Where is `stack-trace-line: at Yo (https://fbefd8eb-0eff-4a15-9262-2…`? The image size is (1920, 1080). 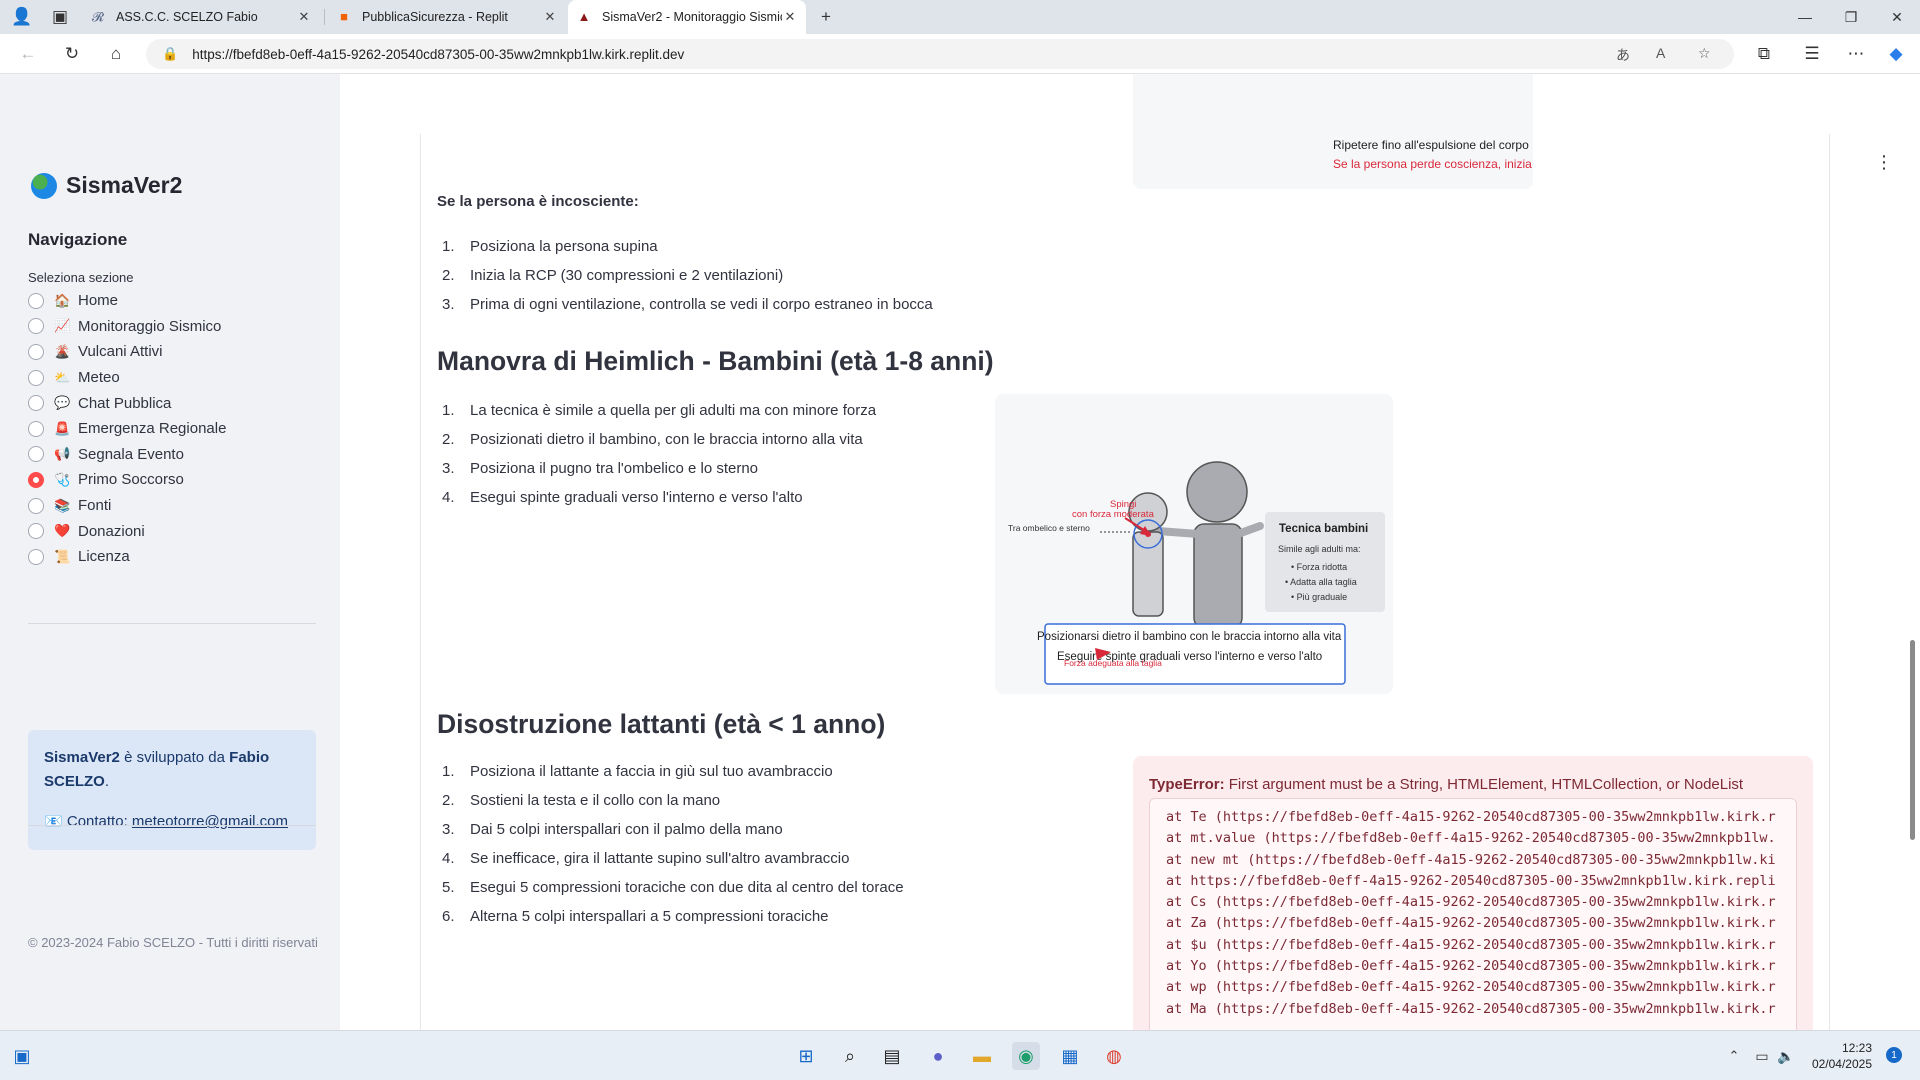
stack-trace-line: at Yo (https://fbefd8eb-0eff-4a15-9262-2… is located at coordinates (1471, 966).